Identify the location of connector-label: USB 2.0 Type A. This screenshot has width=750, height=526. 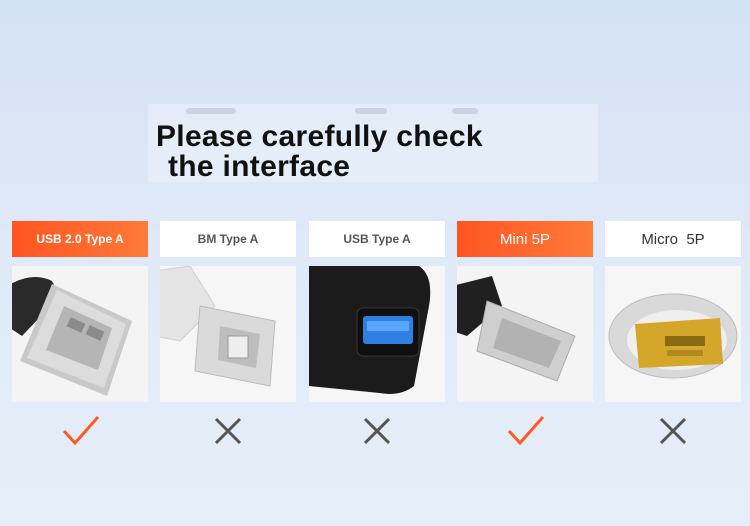
(80, 239).